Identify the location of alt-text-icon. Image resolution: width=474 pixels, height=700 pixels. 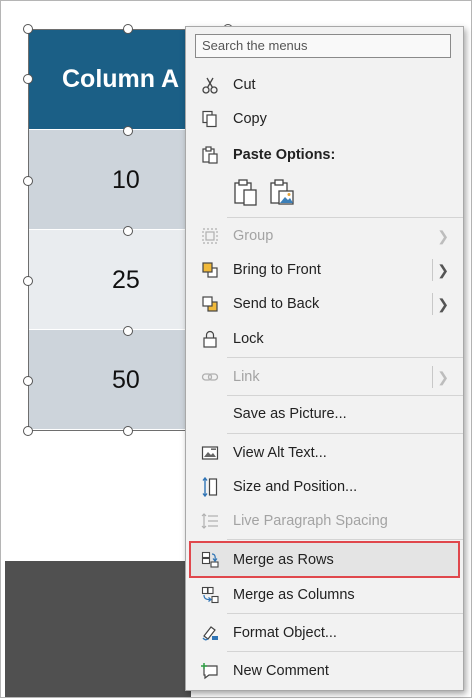
(210, 453).